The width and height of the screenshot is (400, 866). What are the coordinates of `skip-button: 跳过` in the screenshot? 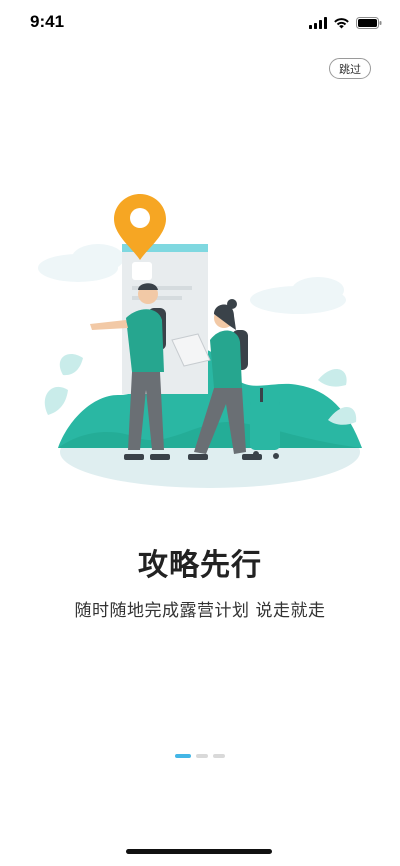 It's located at (350, 68).